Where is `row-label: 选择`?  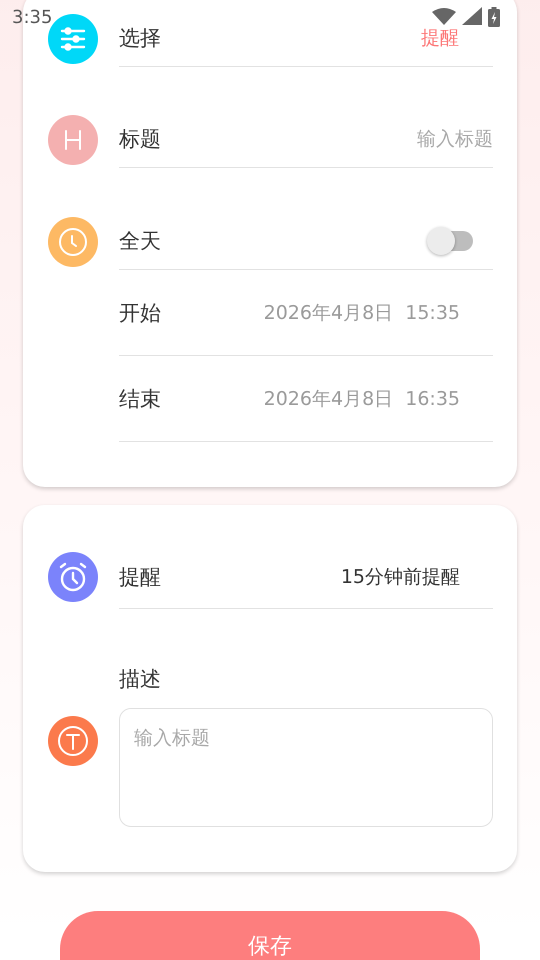
row-label: 选择 is located at coordinates (140, 38).